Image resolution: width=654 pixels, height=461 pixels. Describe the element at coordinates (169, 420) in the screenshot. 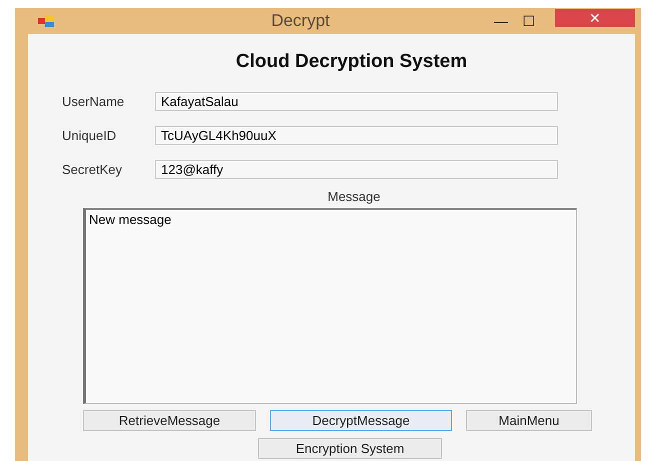

I see `action-button: RetrieveMessage` at that location.